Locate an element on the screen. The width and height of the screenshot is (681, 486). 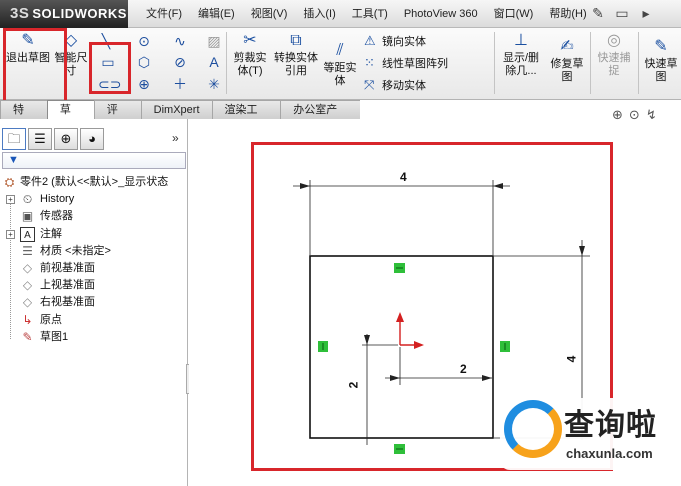
watermark: 查询啦 chaxunla.com is located at coordinates (587, 434).